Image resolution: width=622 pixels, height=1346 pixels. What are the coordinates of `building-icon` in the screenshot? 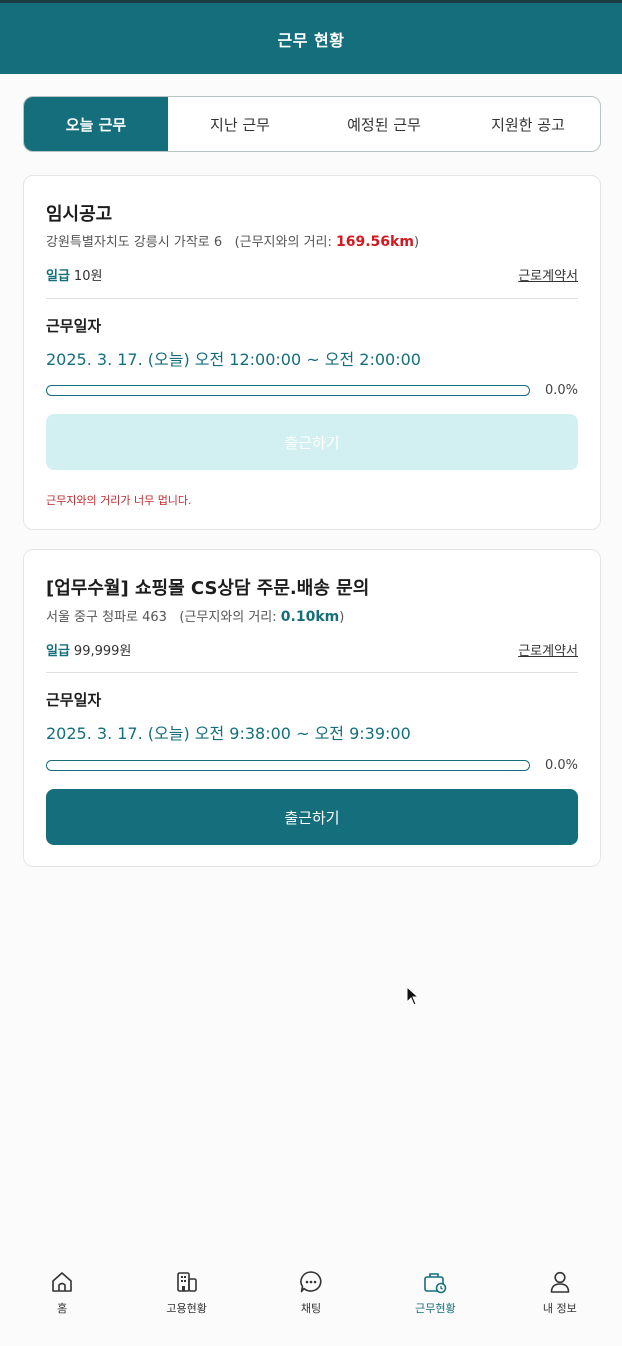 It's located at (186, 1282).